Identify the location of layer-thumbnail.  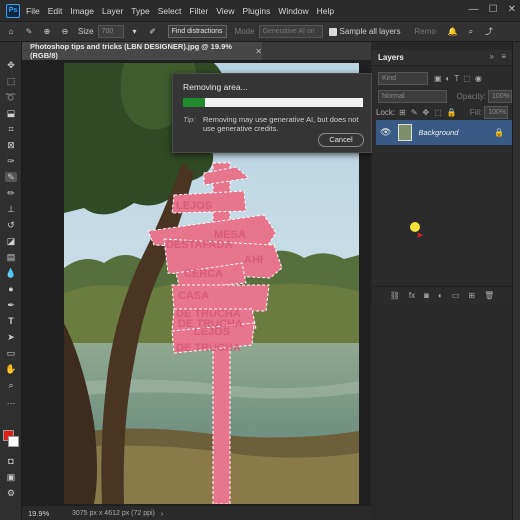
(405, 132).